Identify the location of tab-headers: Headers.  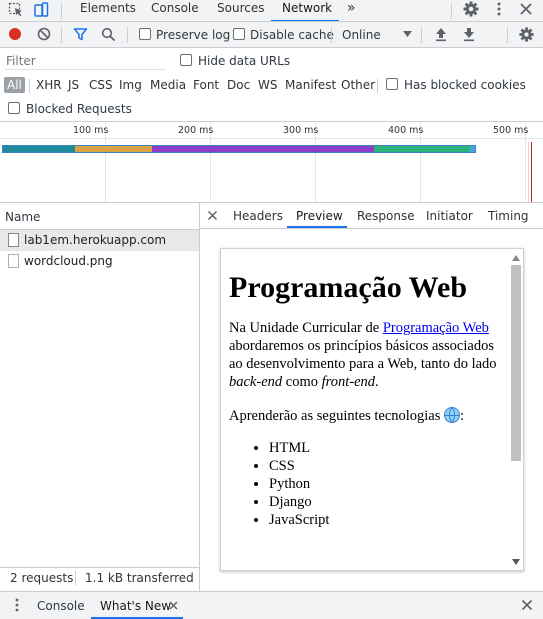
(258, 216).